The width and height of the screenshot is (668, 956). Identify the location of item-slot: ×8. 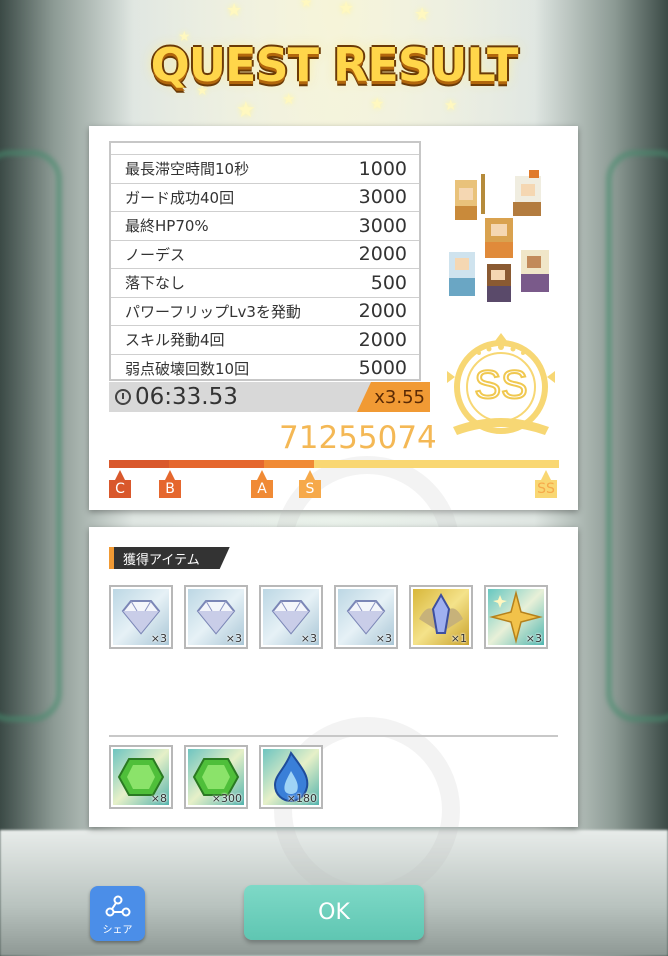
(141, 777).